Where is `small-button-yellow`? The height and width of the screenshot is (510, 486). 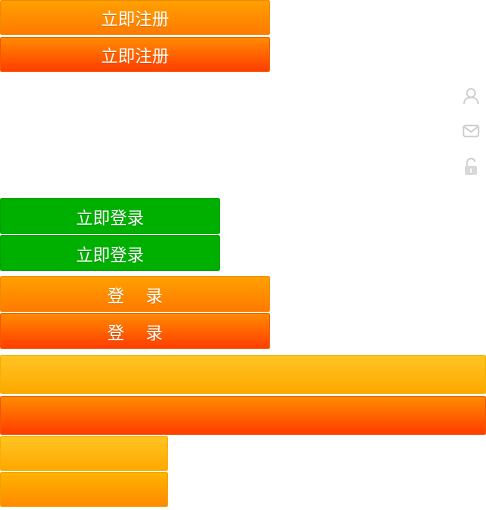 small-button-yellow is located at coordinates (84, 453).